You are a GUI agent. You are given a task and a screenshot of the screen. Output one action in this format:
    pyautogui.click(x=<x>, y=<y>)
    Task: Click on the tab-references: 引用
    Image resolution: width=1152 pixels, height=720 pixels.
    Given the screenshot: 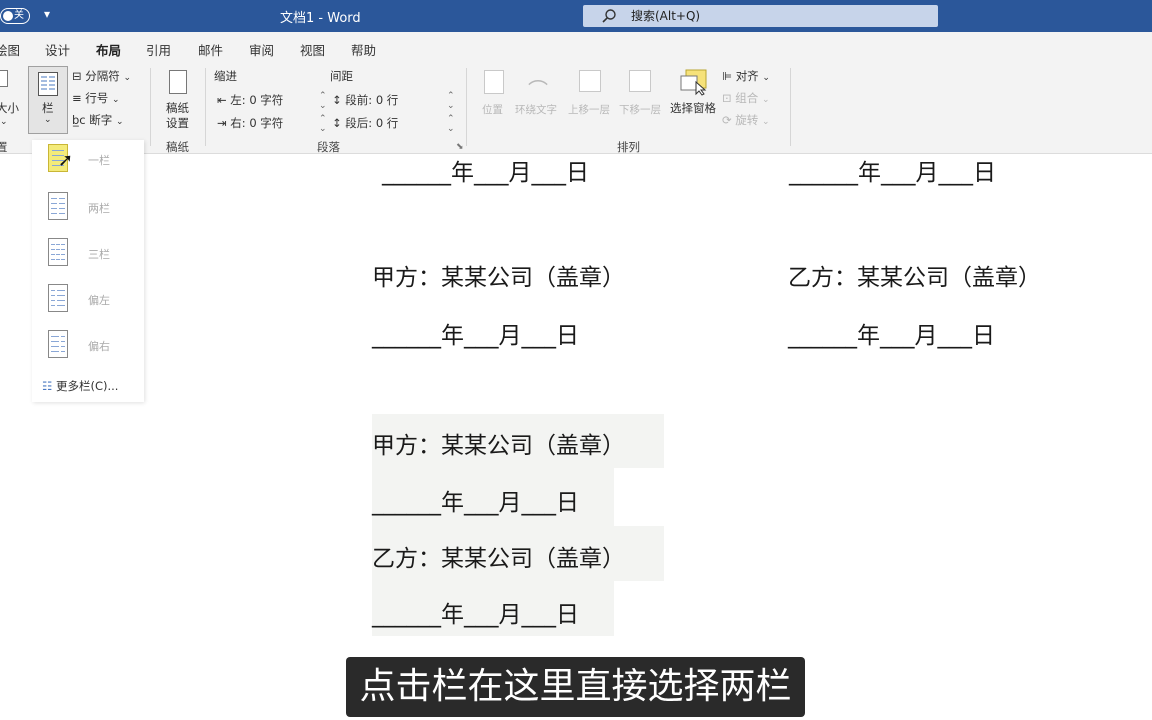 What is the action you would take?
    pyautogui.click(x=158, y=49)
    